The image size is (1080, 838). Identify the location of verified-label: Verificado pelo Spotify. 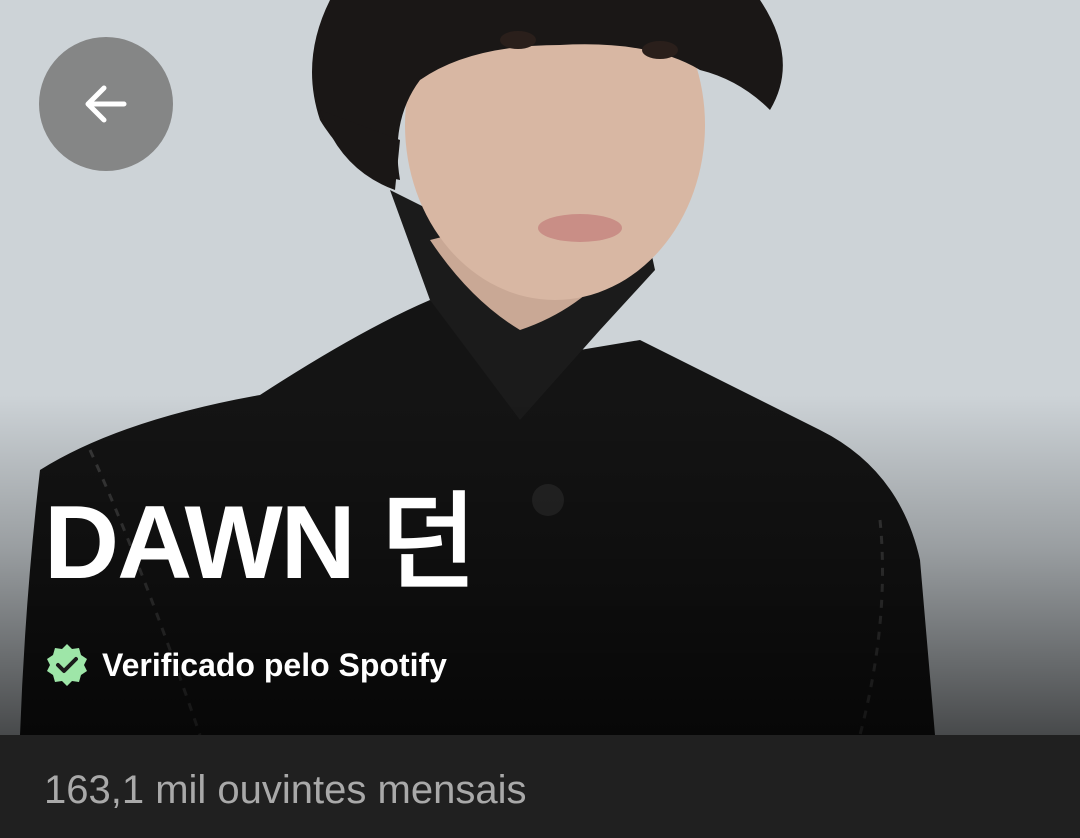
(274, 664).